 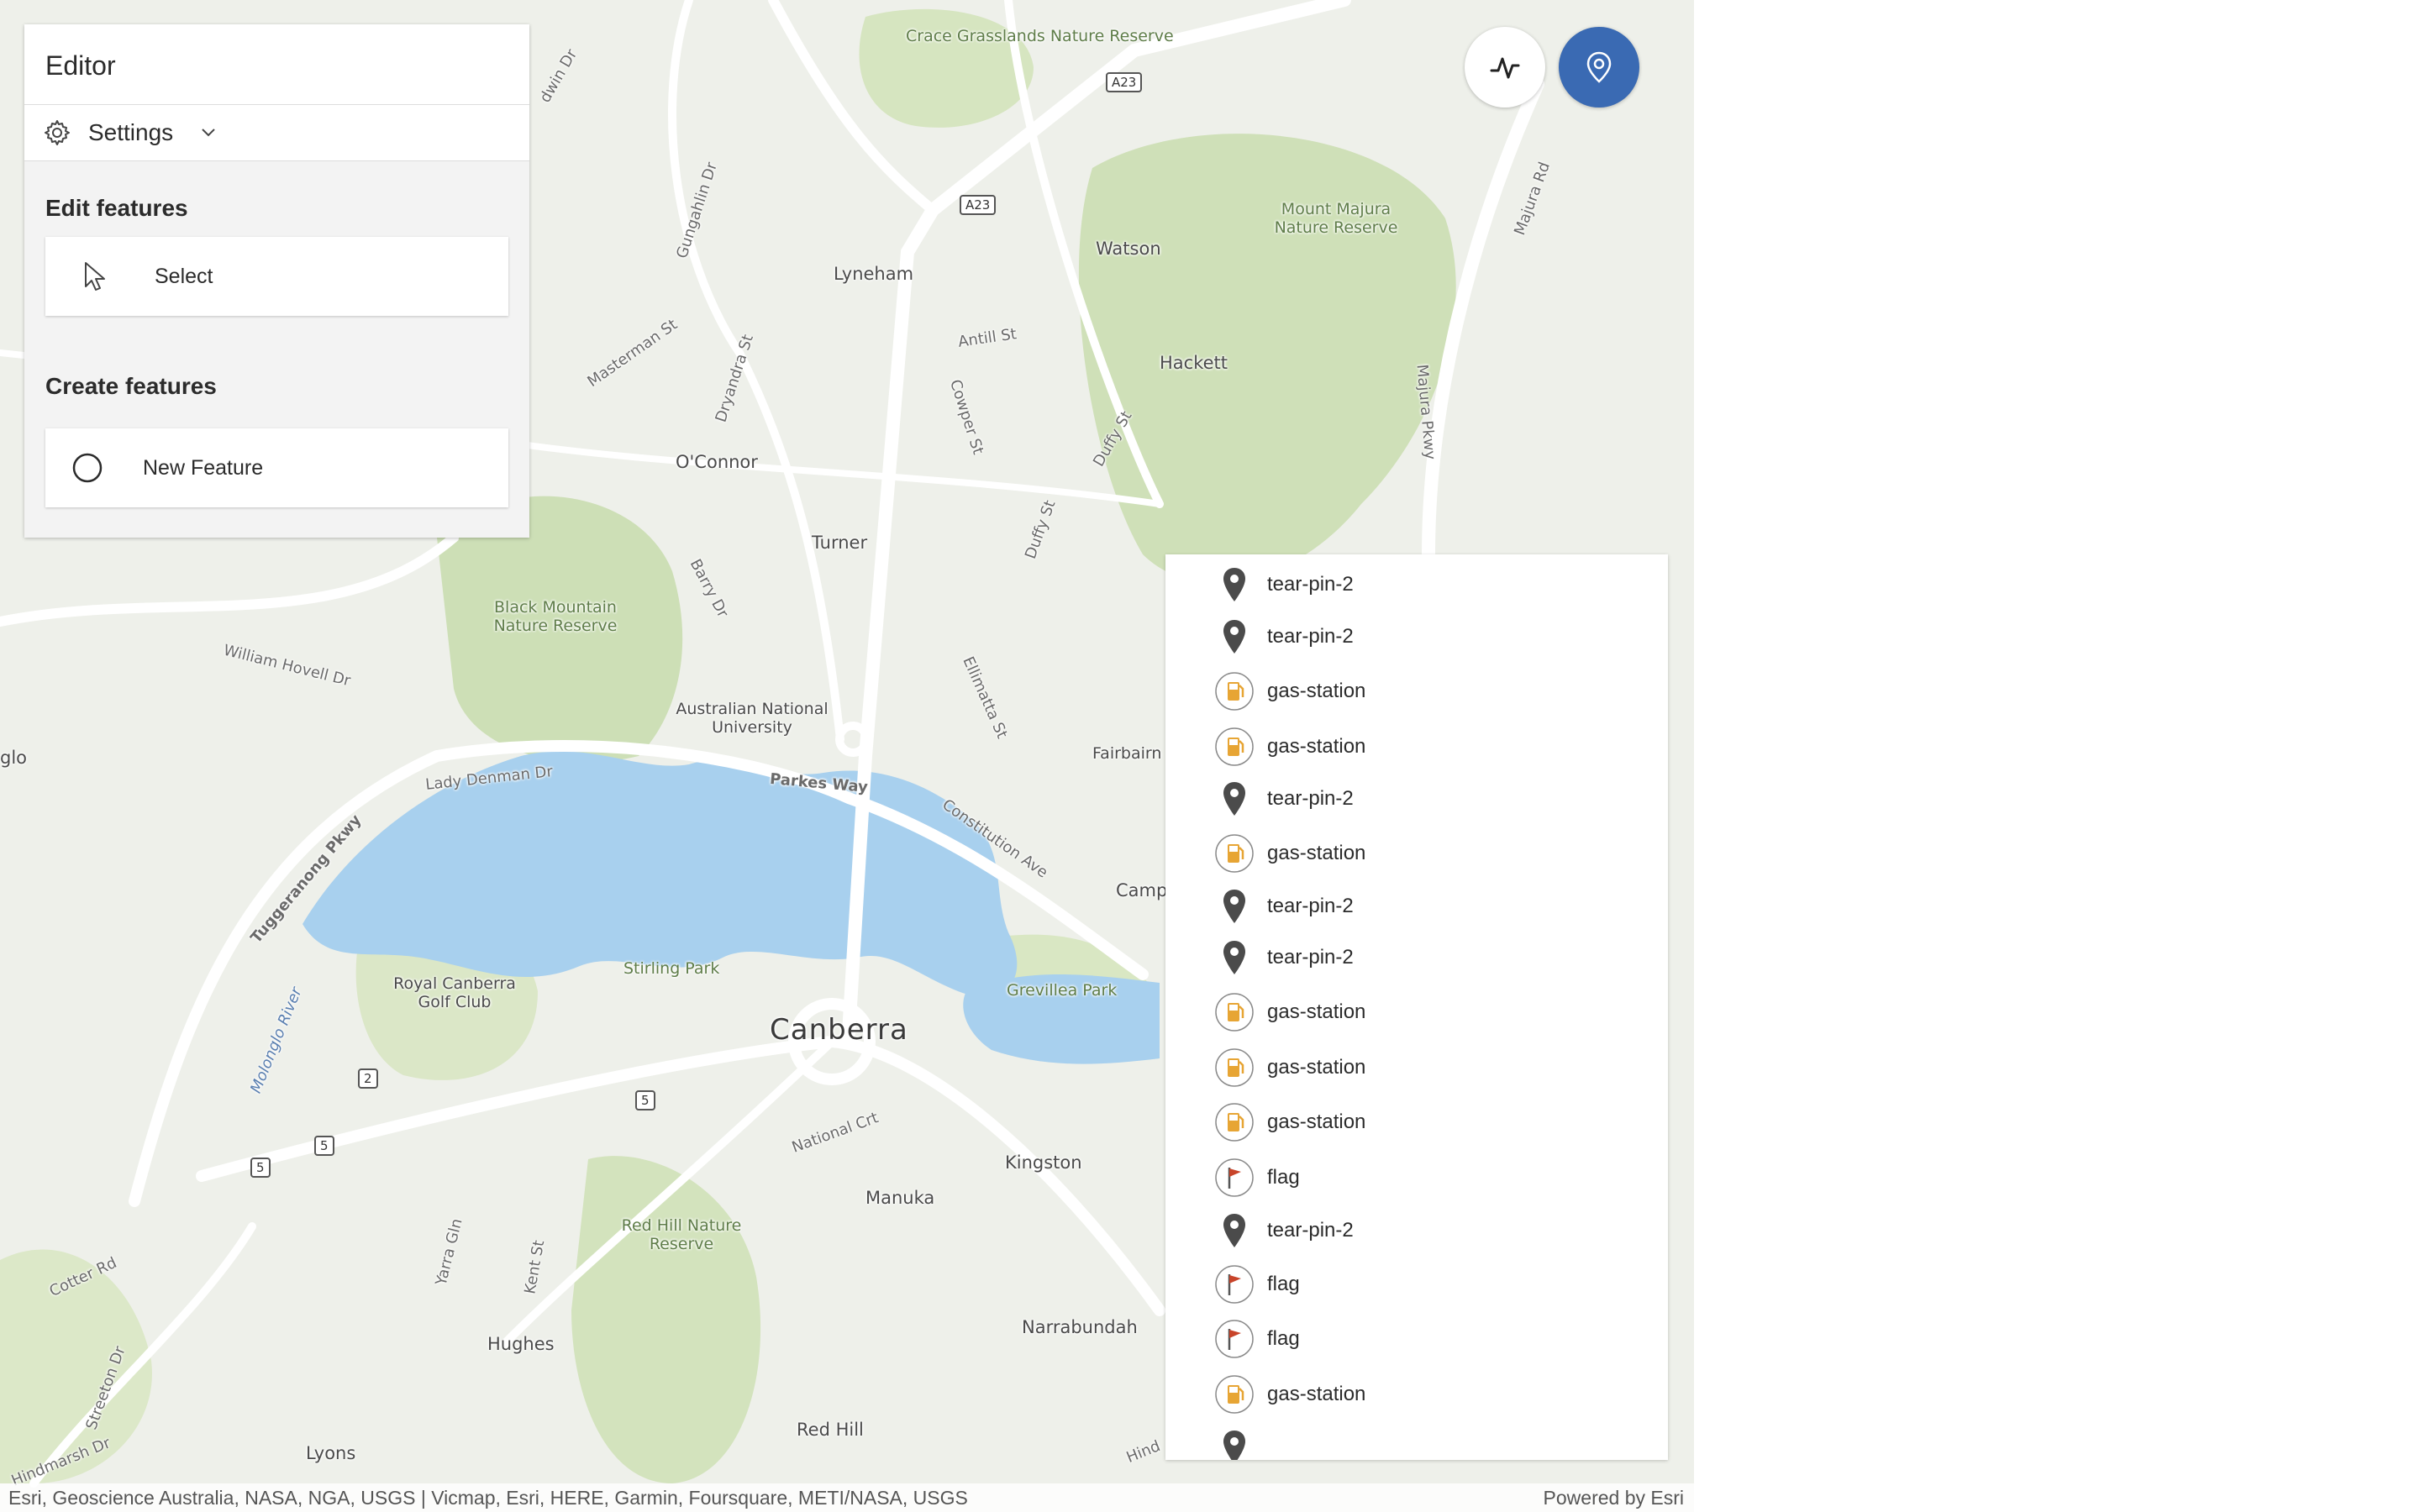 What do you see at coordinates (58, 132) in the screenshot?
I see `gear-icon` at bounding box center [58, 132].